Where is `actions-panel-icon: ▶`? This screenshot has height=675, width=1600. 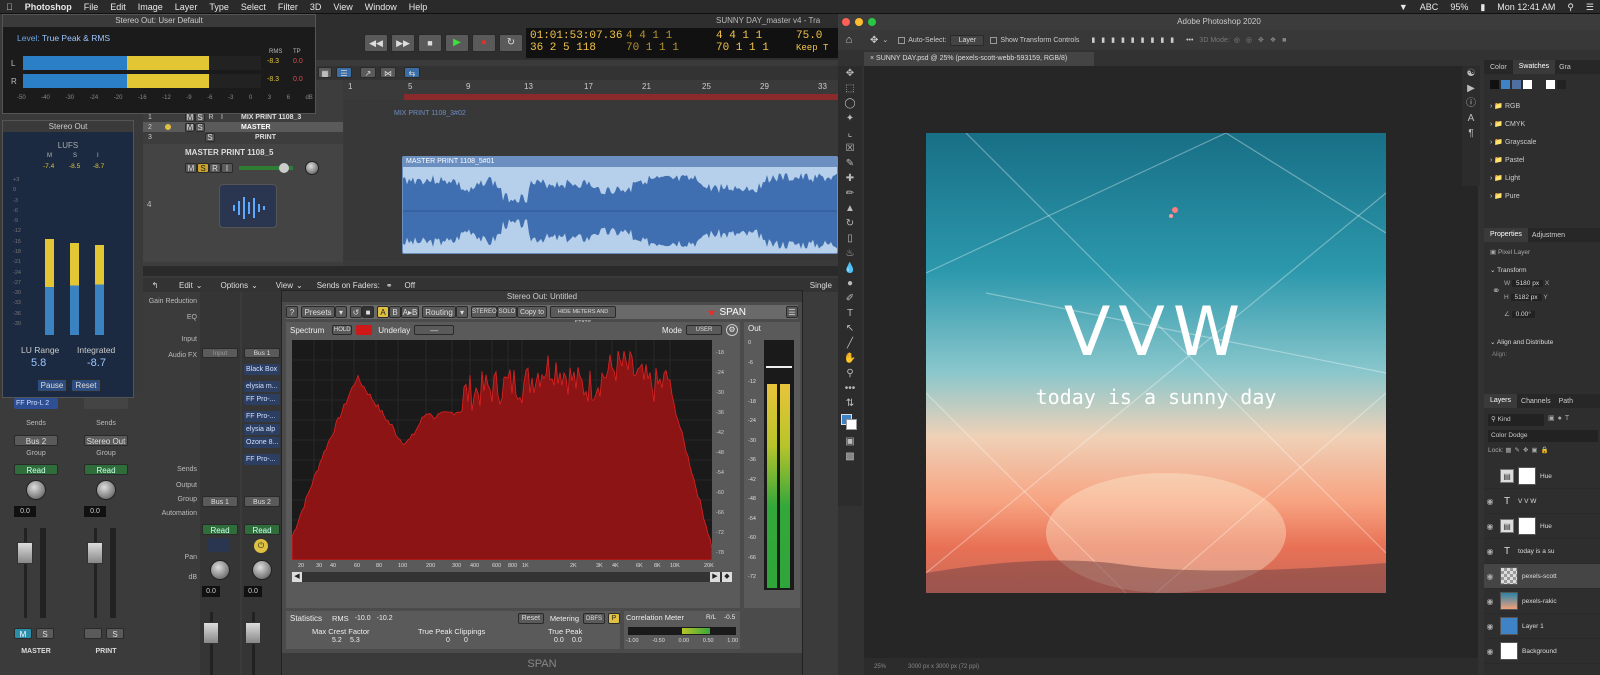 actions-panel-icon: ▶ is located at coordinates (1471, 89).